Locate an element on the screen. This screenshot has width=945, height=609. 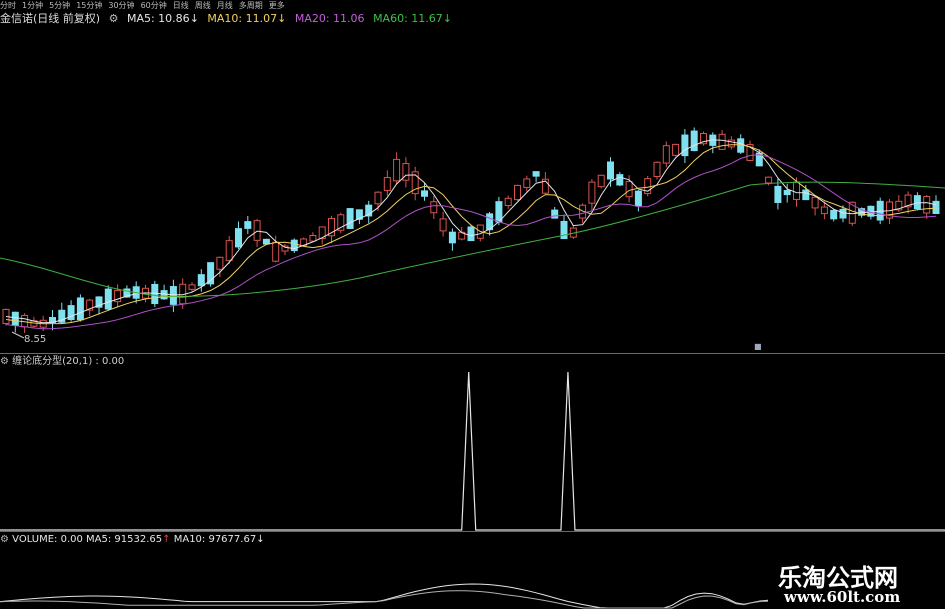
watermark-url: www.60lt.com is located at coordinates (842, 597).